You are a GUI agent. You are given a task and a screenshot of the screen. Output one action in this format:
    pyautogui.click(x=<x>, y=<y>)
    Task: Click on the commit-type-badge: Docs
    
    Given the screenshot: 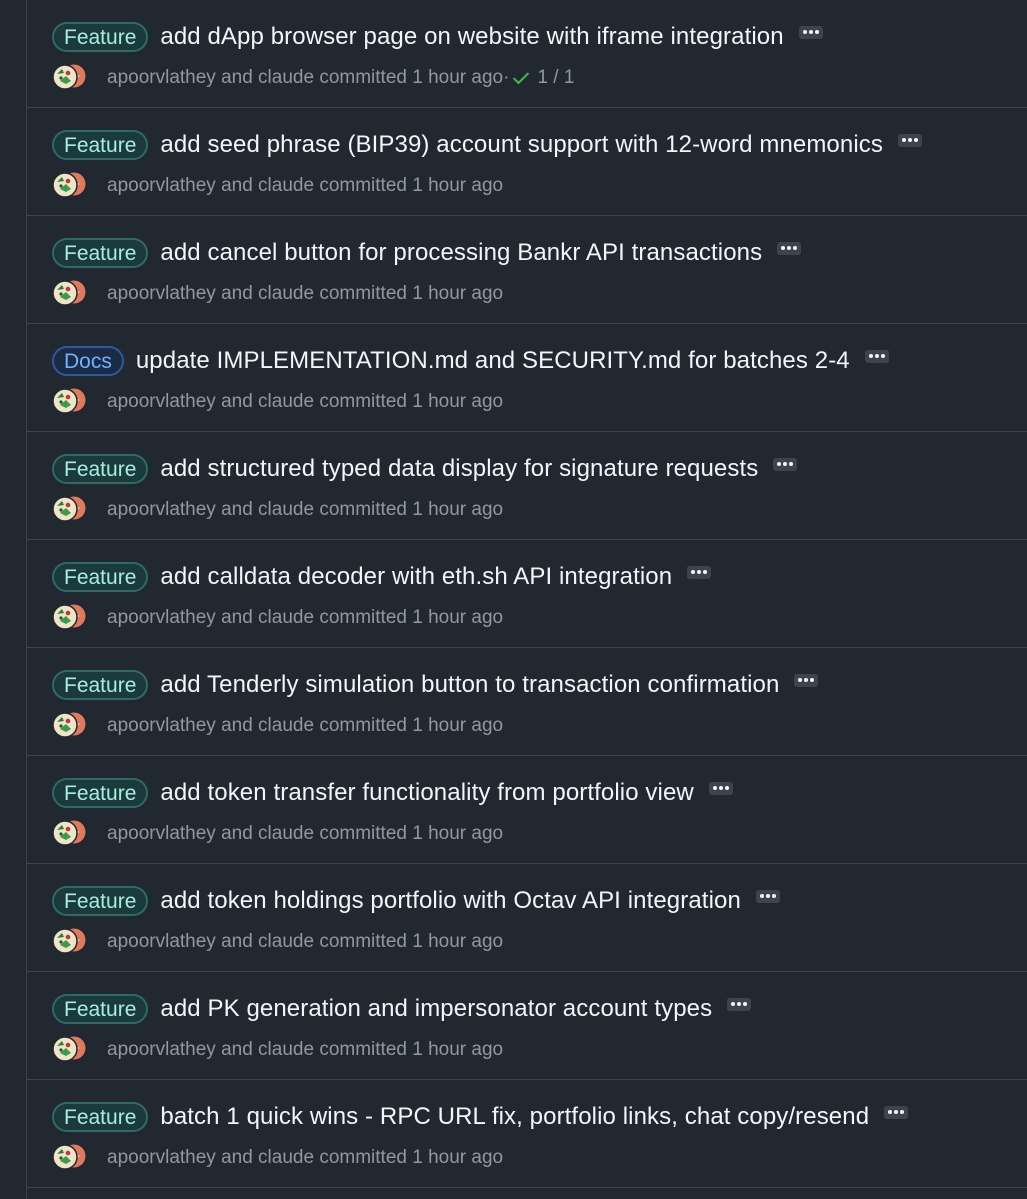 What is the action you would take?
    pyautogui.click(x=88, y=361)
    